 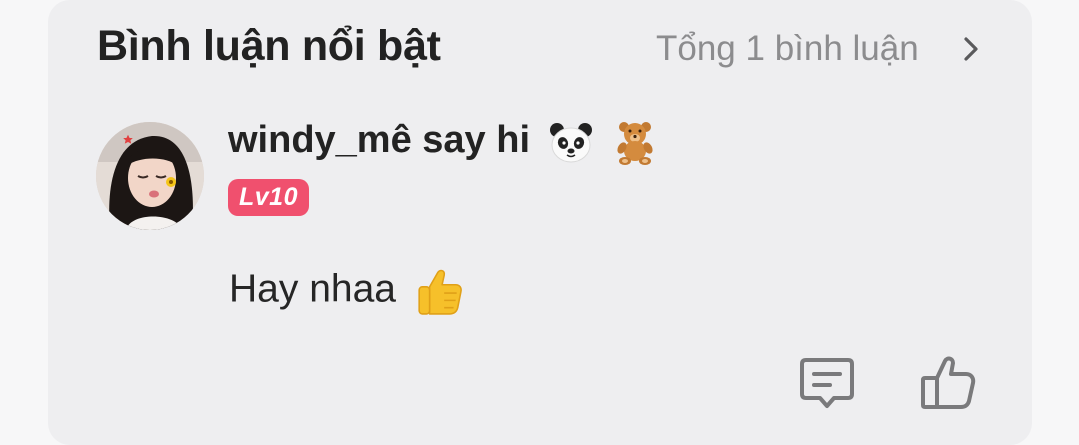 I want to click on level-badge: Lv10, so click(x=268, y=197).